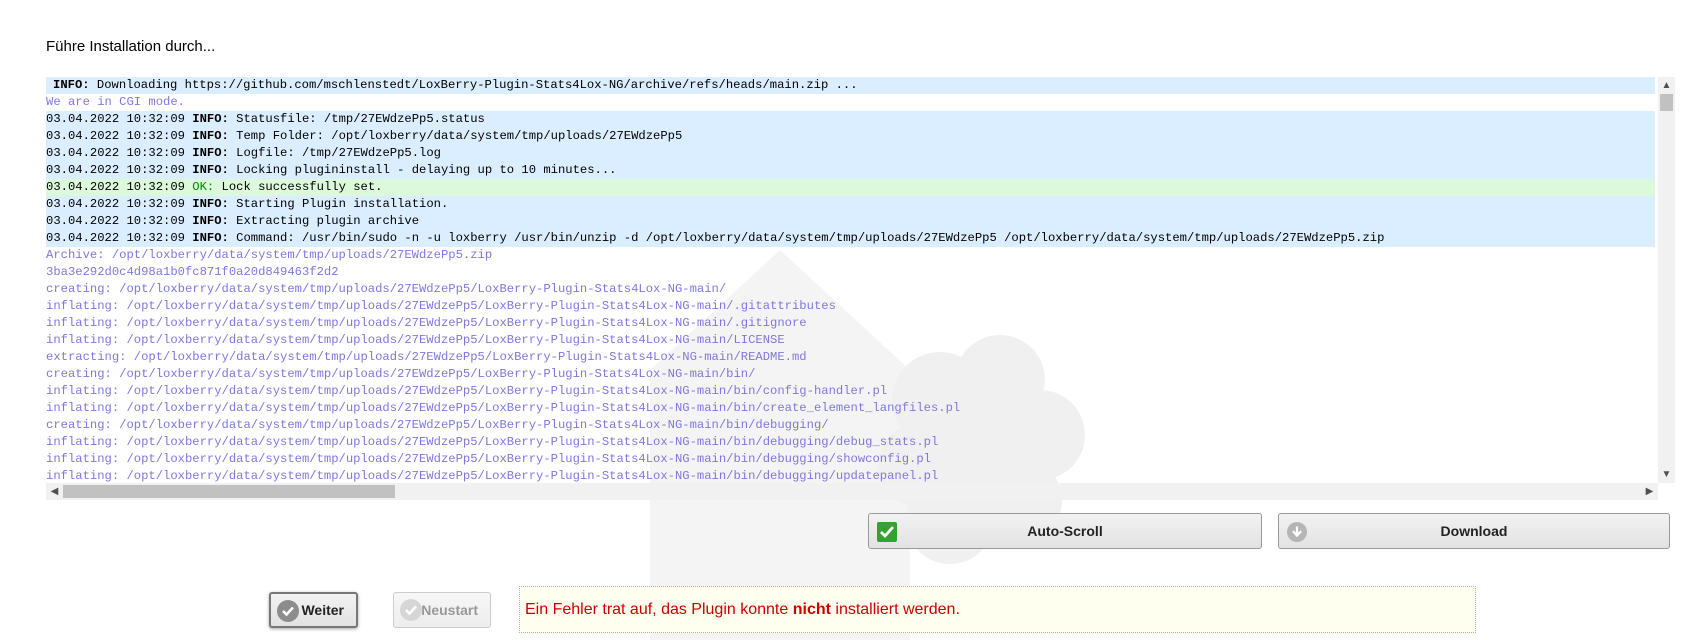  Describe the element at coordinates (850, 102) in the screenshot. I see `log-line: We are in CGI mode.` at that location.